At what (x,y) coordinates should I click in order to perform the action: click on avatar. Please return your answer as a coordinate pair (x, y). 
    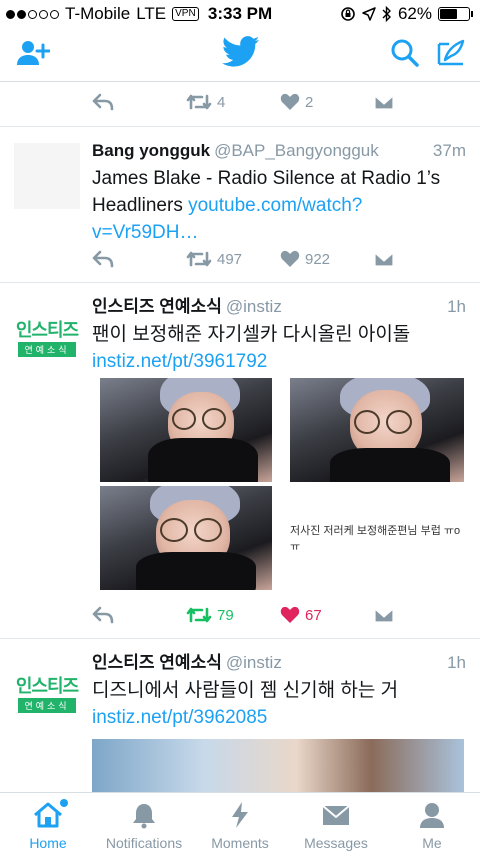
    Looking at the image, I should click on (47, 176).